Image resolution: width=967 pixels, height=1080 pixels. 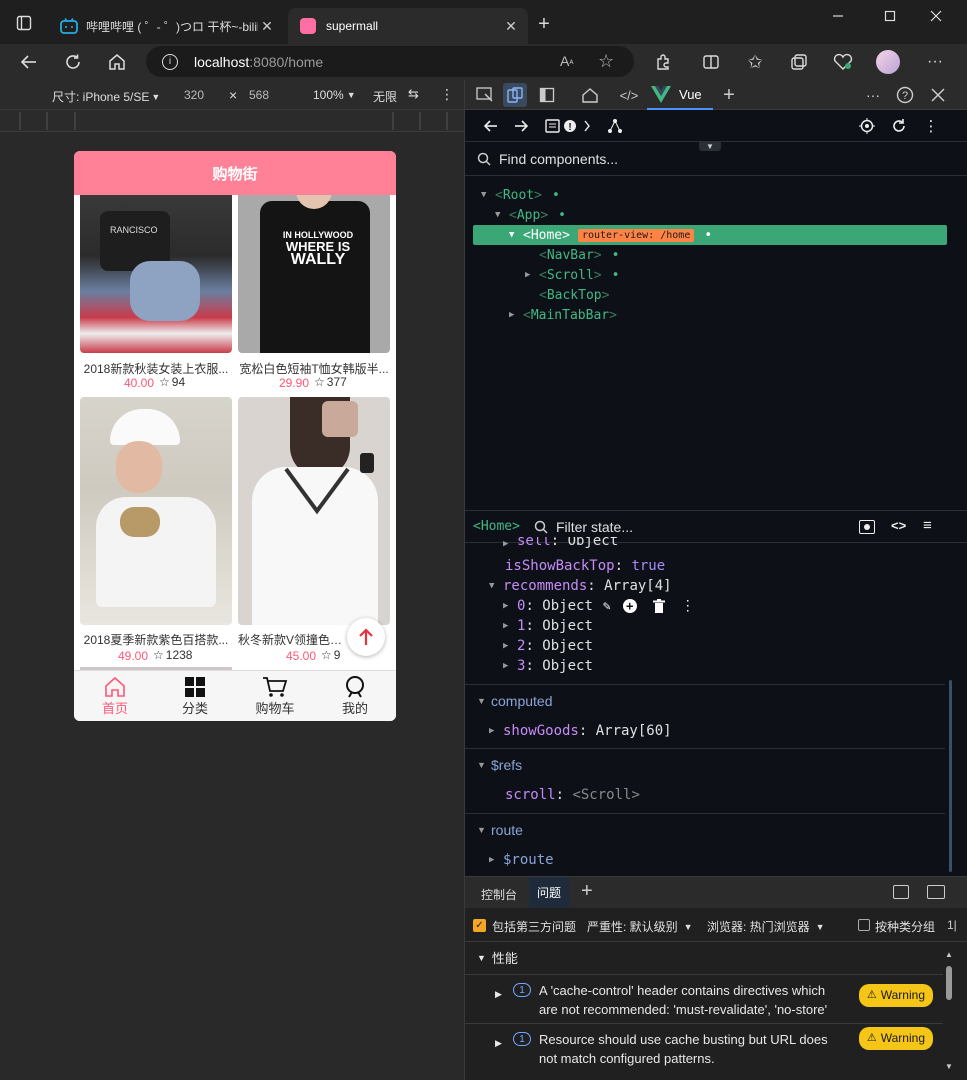 What do you see at coordinates (166, 26) in the screenshot?
I see `tab-bilibili: 哔哩哔哩 ( ゜- ゜)つロ 干杯~-bilibili ✕` at bounding box center [166, 26].